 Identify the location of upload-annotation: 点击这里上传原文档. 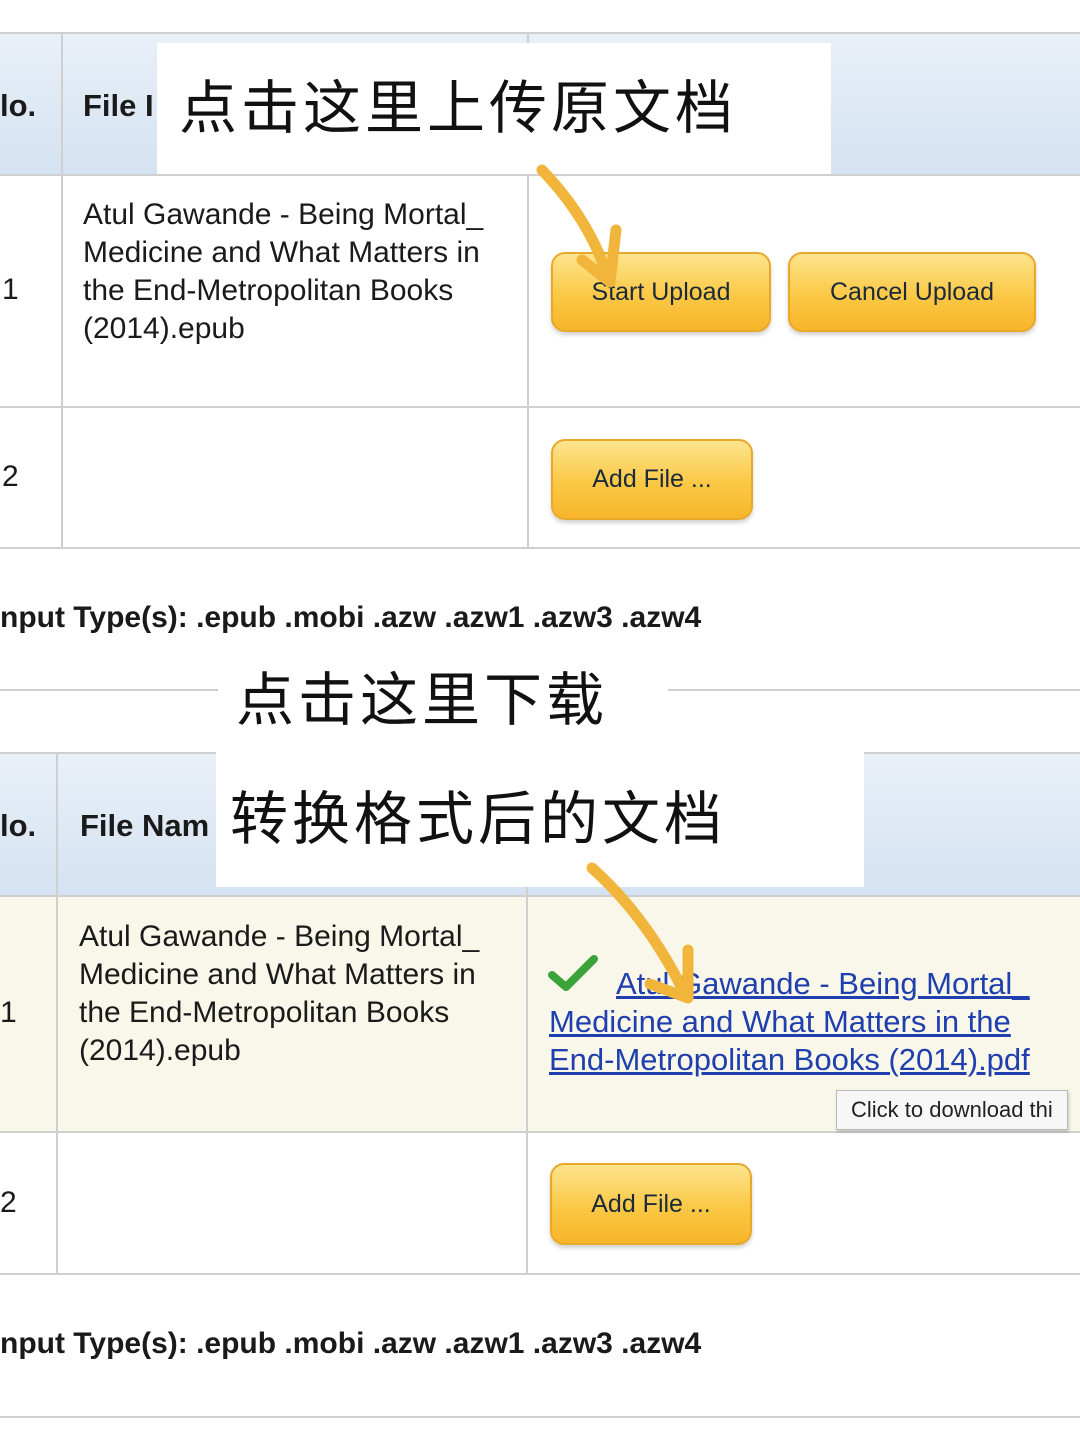
(494, 108).